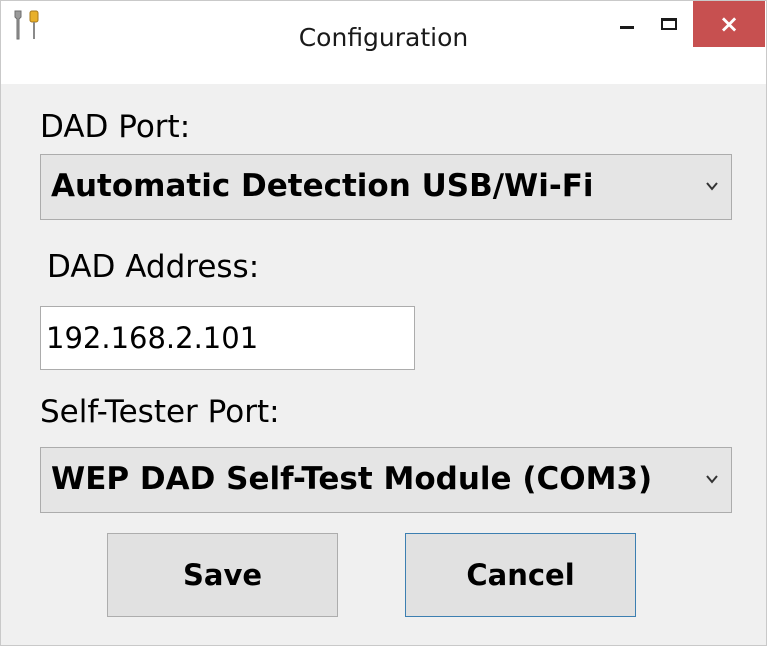 The image size is (767, 646). I want to click on cancel-button-label: Cancel, so click(520, 575).